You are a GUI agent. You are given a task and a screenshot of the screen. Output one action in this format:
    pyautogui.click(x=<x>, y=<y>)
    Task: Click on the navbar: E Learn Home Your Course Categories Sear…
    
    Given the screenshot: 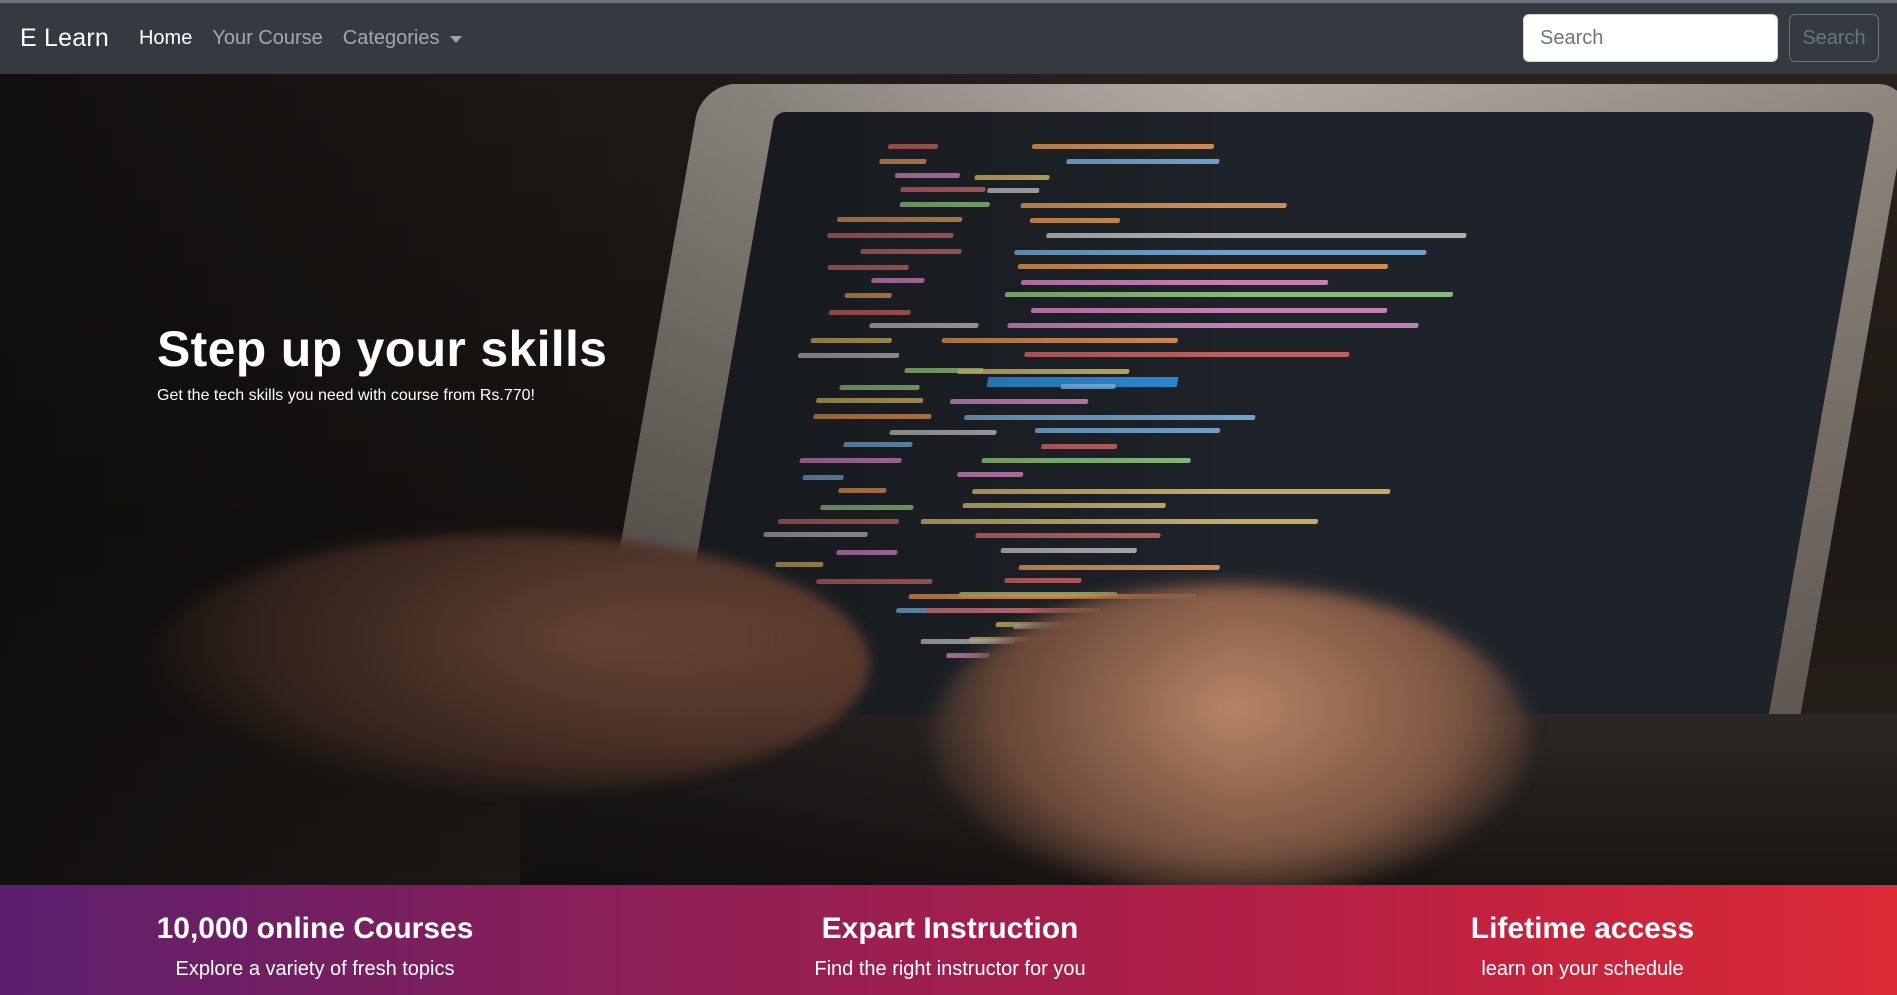 What is the action you would take?
    pyautogui.click(x=948, y=37)
    